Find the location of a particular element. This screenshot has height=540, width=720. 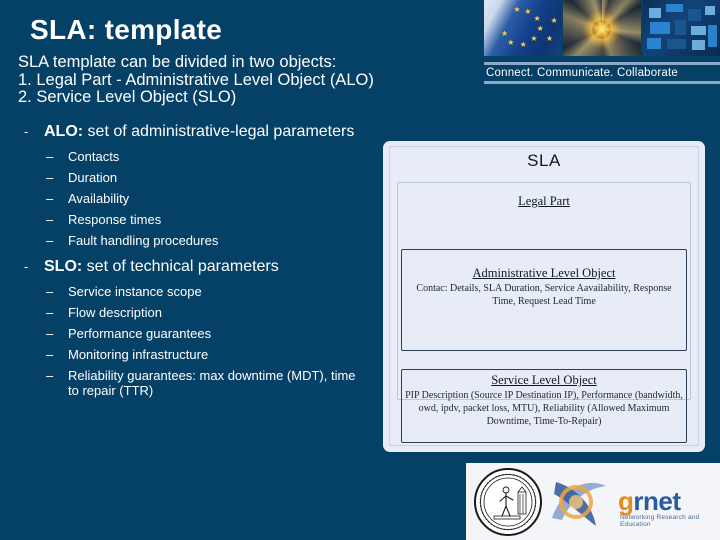

grnet-wordmark: grnet is located at coordinates (649, 501).